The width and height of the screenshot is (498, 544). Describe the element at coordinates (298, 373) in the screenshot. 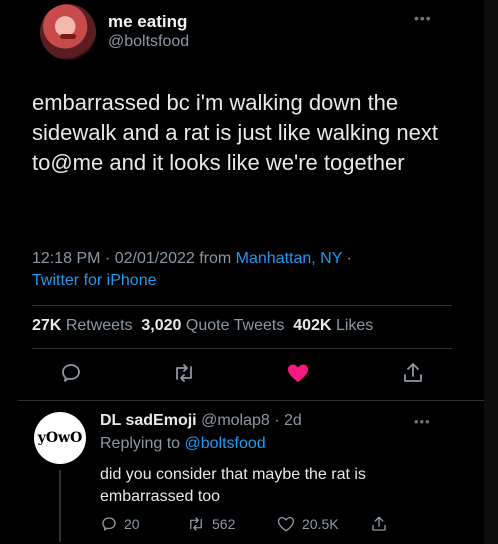

I see `heart-icon` at that location.